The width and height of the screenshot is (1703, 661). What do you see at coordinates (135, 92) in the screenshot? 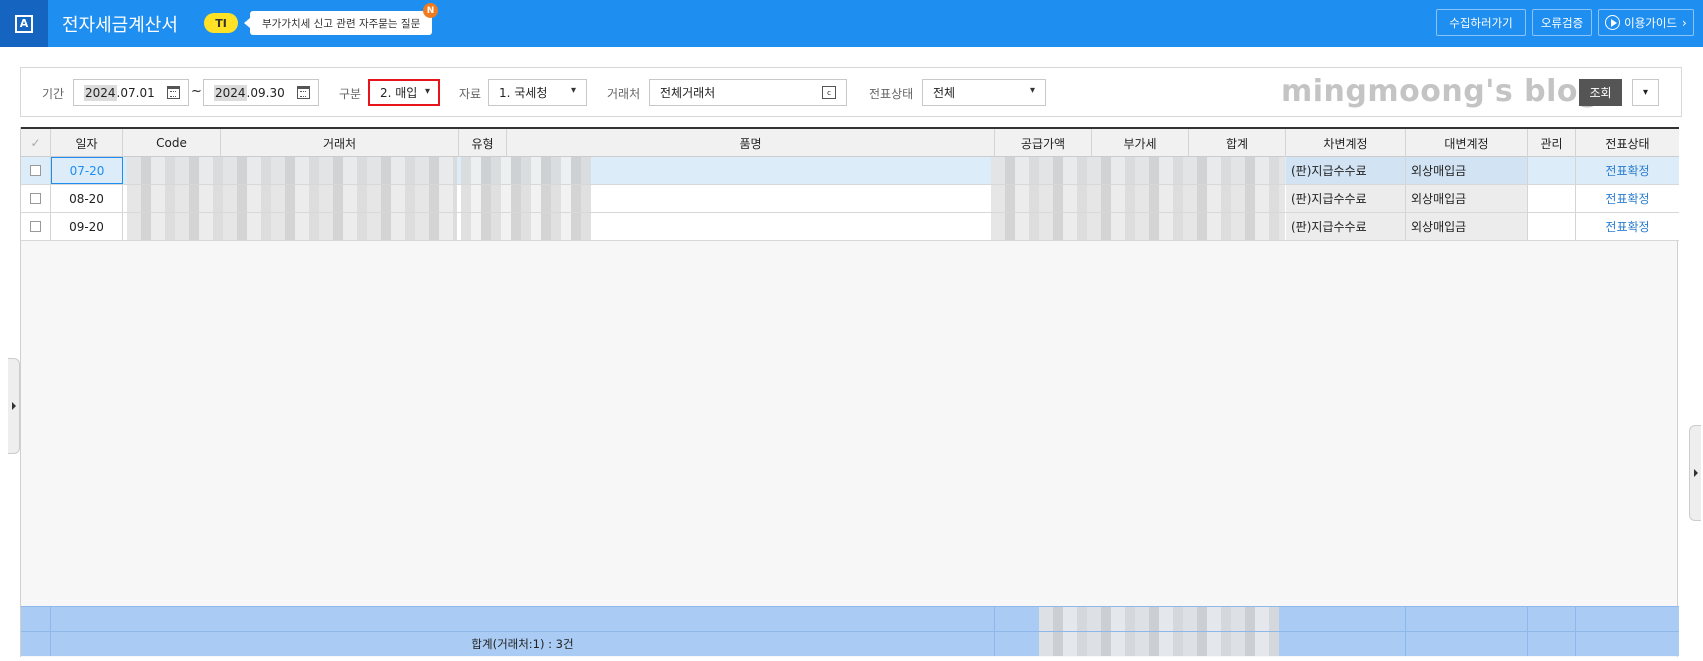
I see `start-date-rest: .07.01` at bounding box center [135, 92].